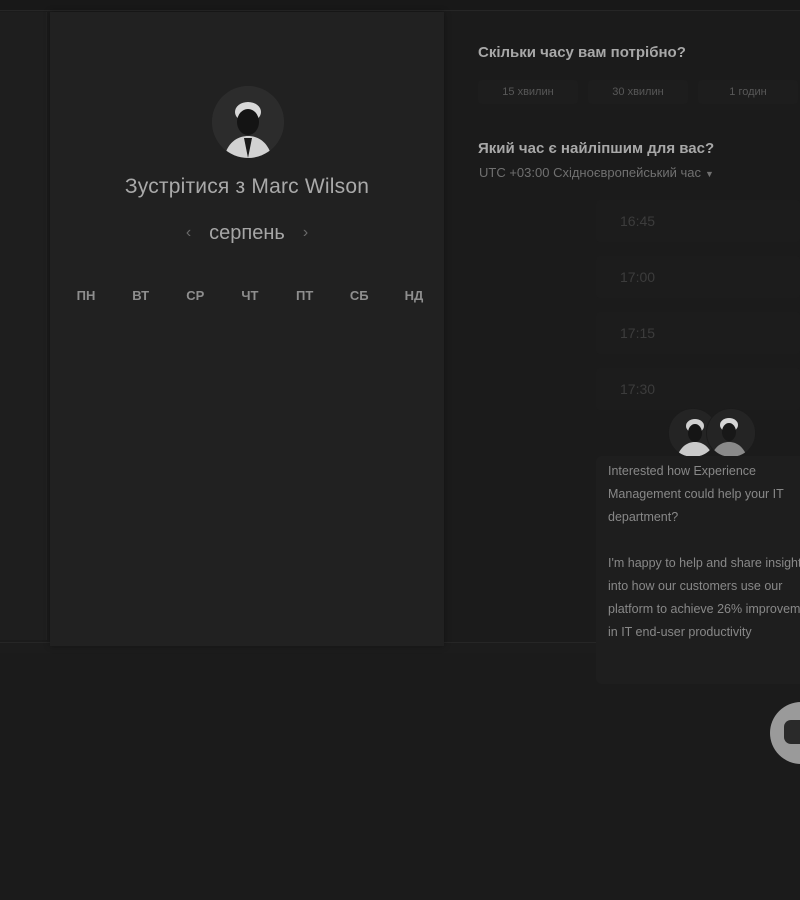  What do you see at coordinates (792, 732) in the screenshot?
I see `chat-bubble-icon` at bounding box center [792, 732].